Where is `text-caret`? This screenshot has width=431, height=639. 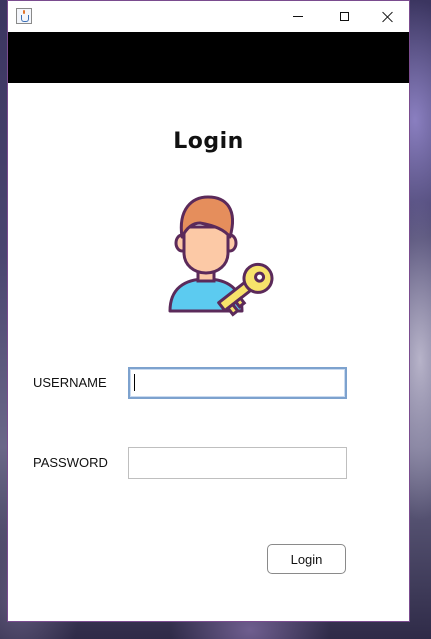 text-caret is located at coordinates (134, 382).